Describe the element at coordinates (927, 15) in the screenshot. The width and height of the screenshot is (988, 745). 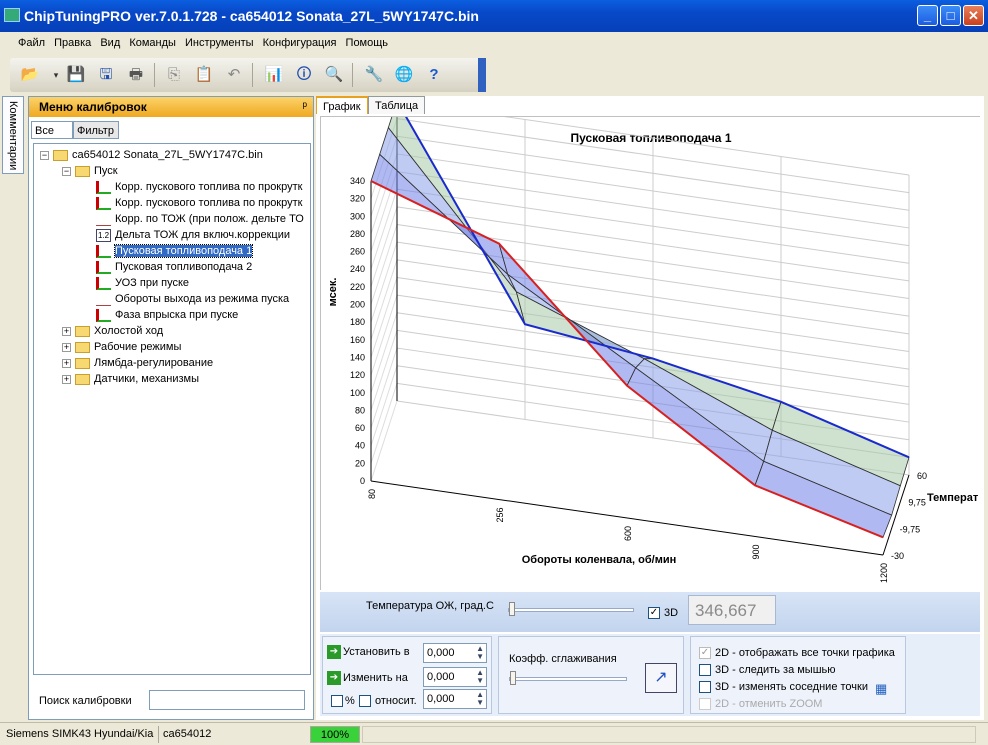
I see `minimize-button: _` at that location.